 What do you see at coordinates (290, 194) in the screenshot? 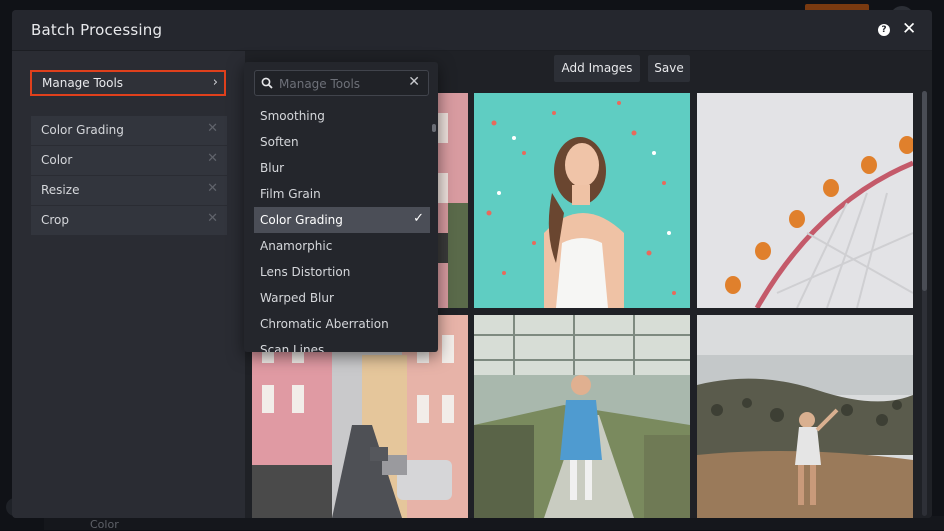
I see `dropdown-item-label: Film Grain` at bounding box center [290, 194].